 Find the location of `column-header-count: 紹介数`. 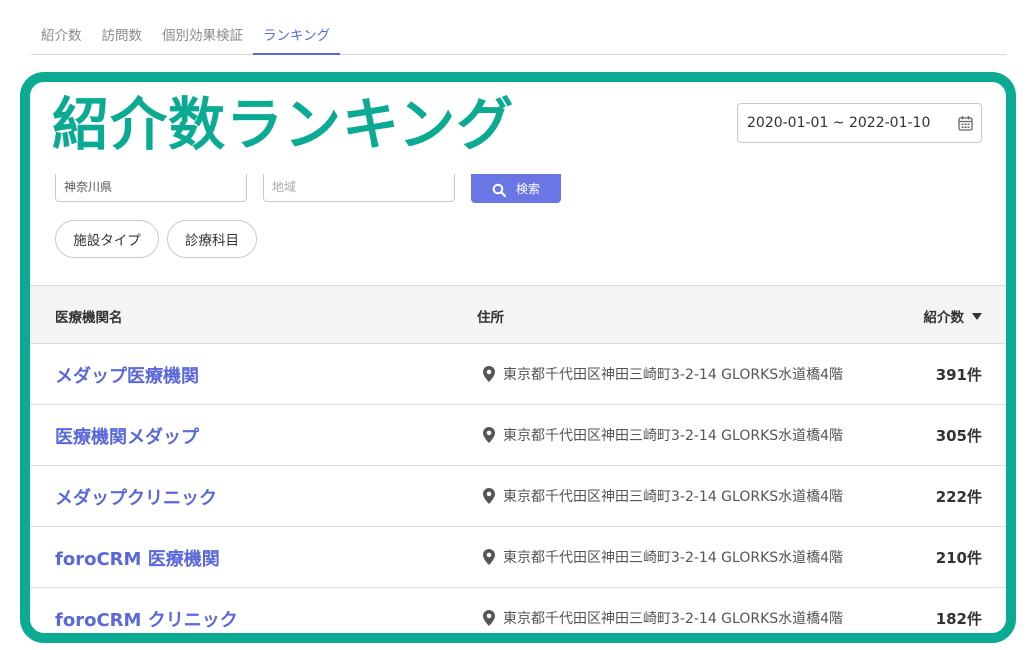

column-header-count: 紹介数 is located at coordinates (952, 316).